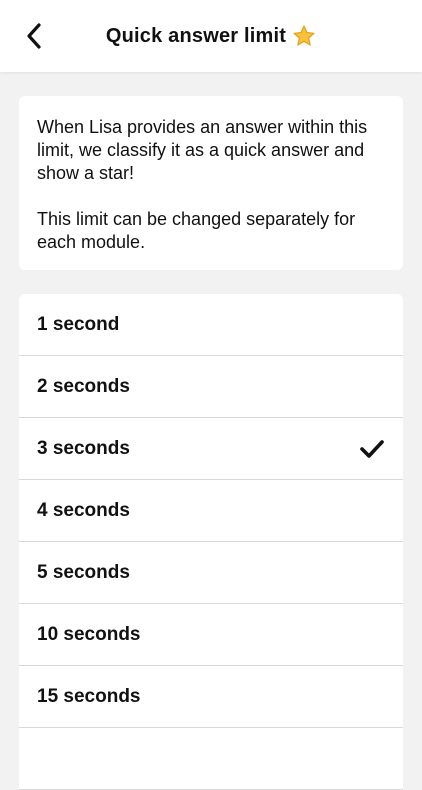  Describe the element at coordinates (196, 35) in the screenshot. I see `page-title: Quick answer limit` at that location.